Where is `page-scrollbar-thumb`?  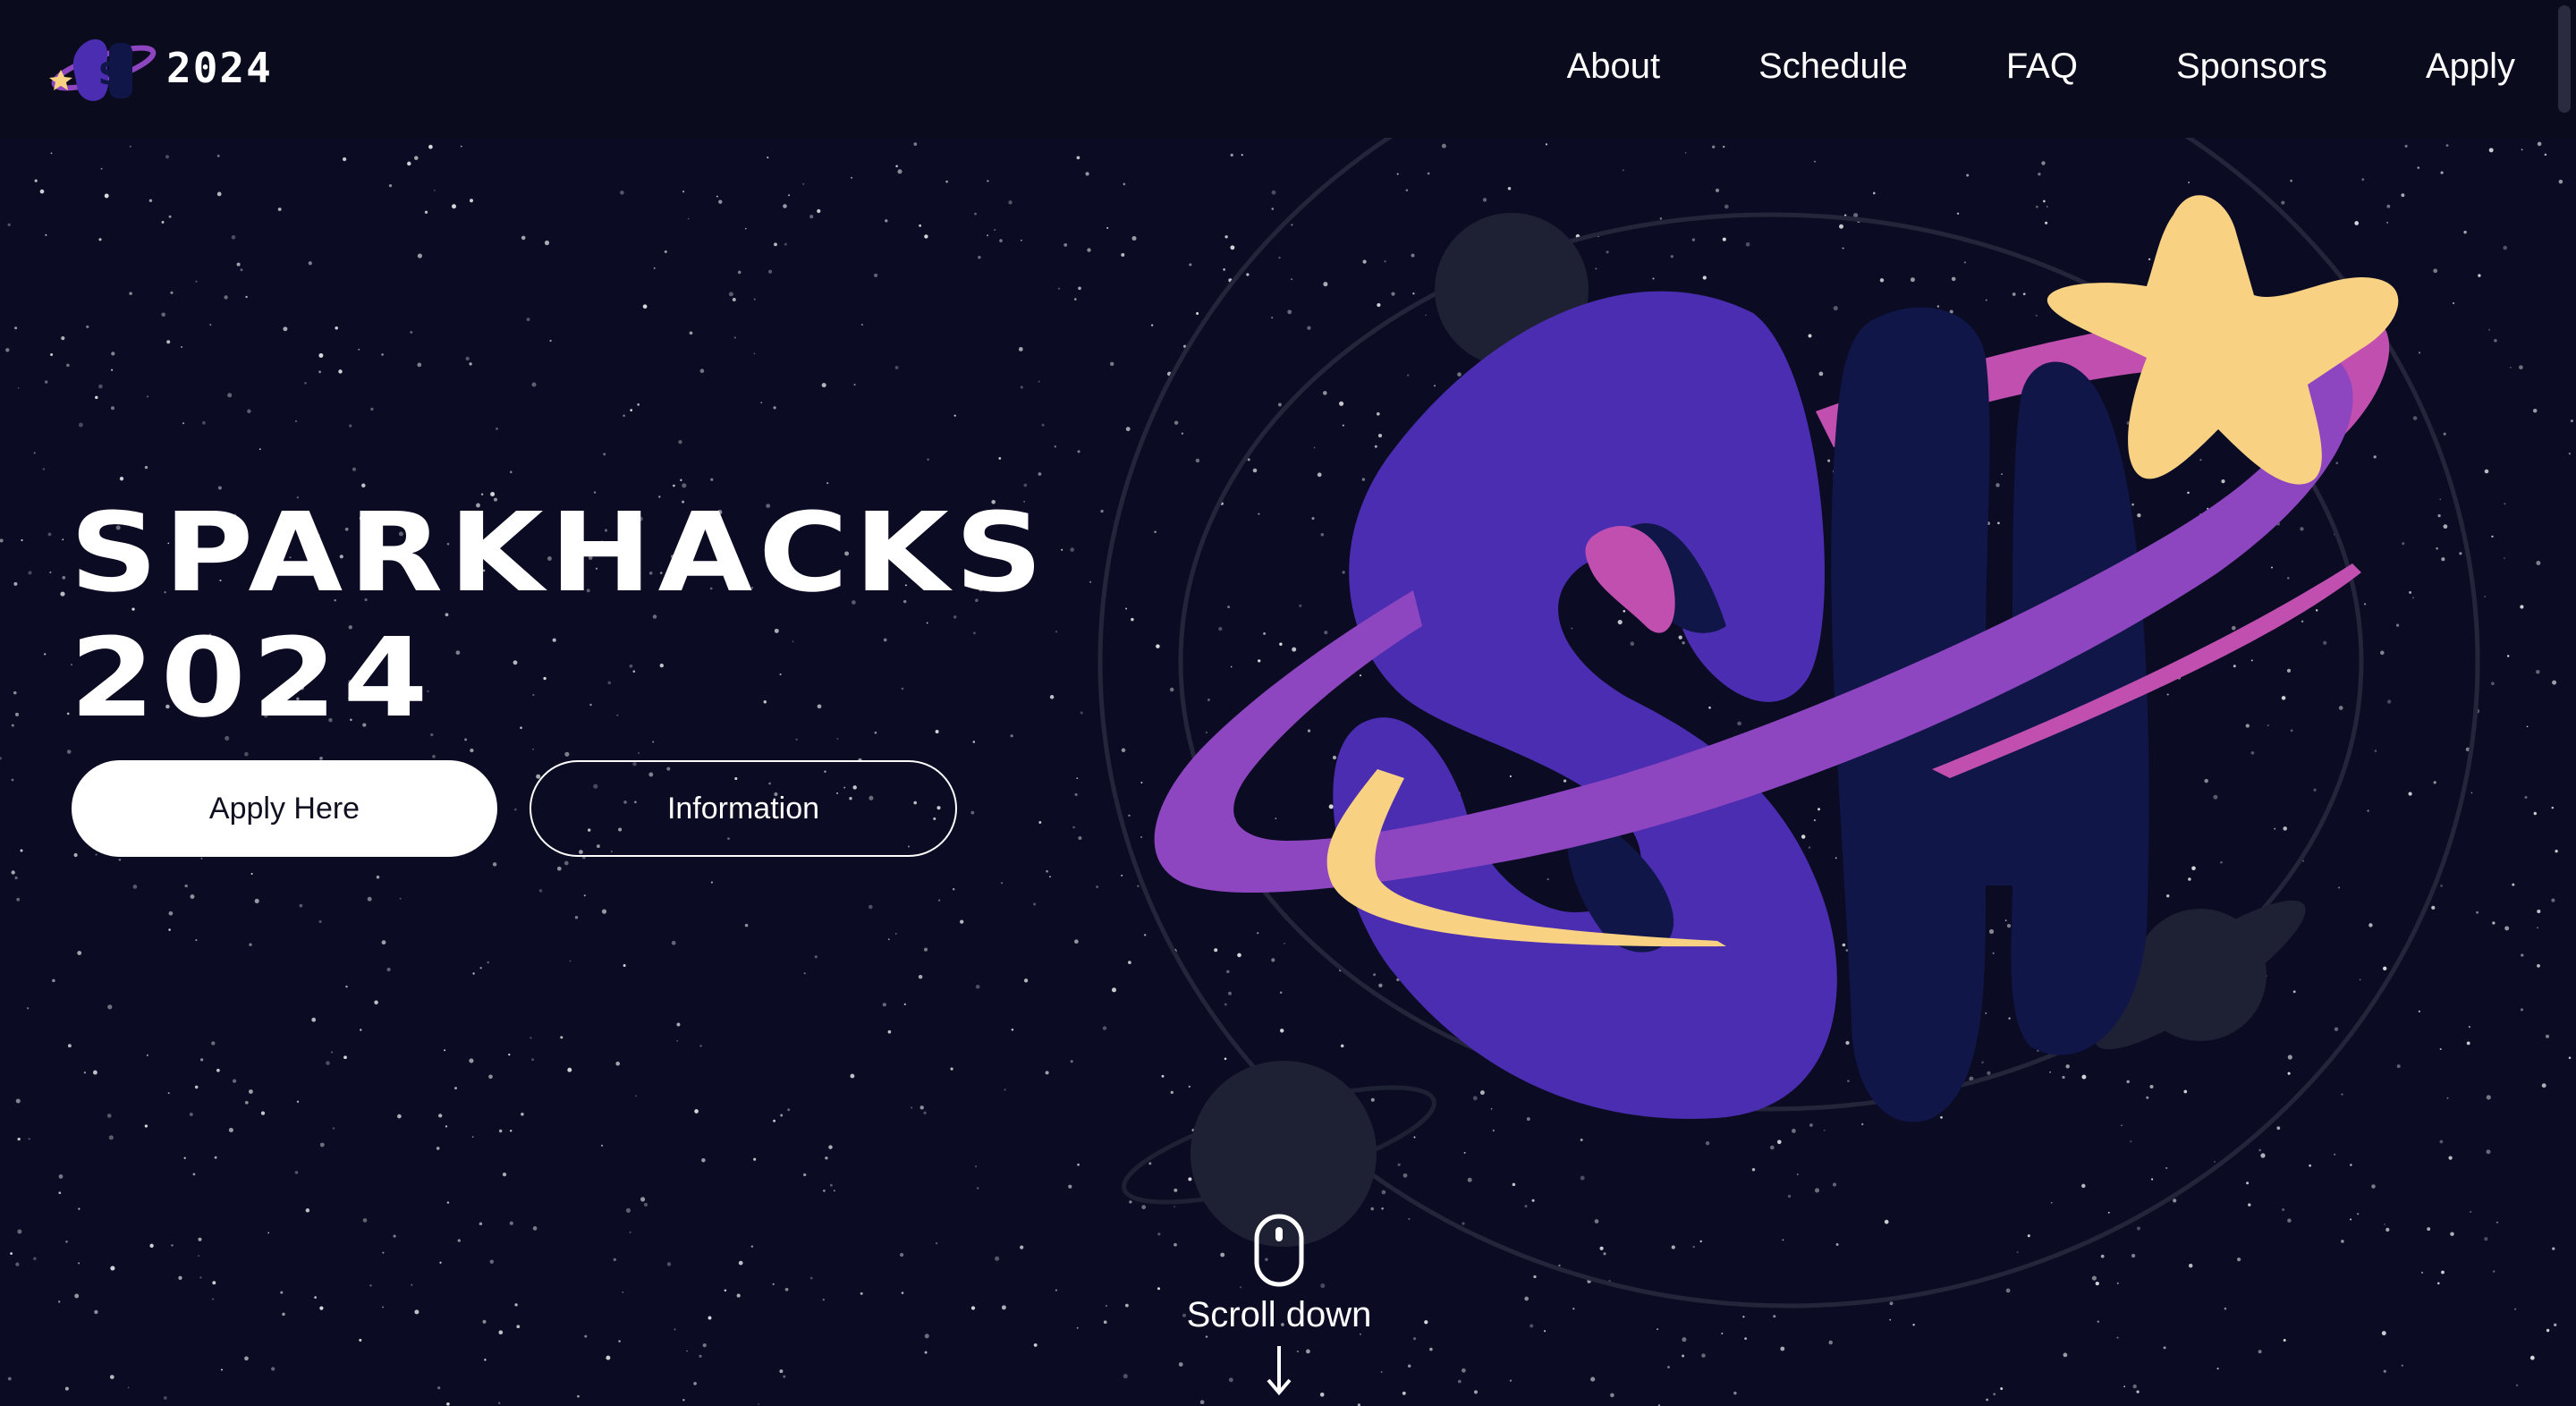
page-scrollbar-thumb is located at coordinates (2564, 59).